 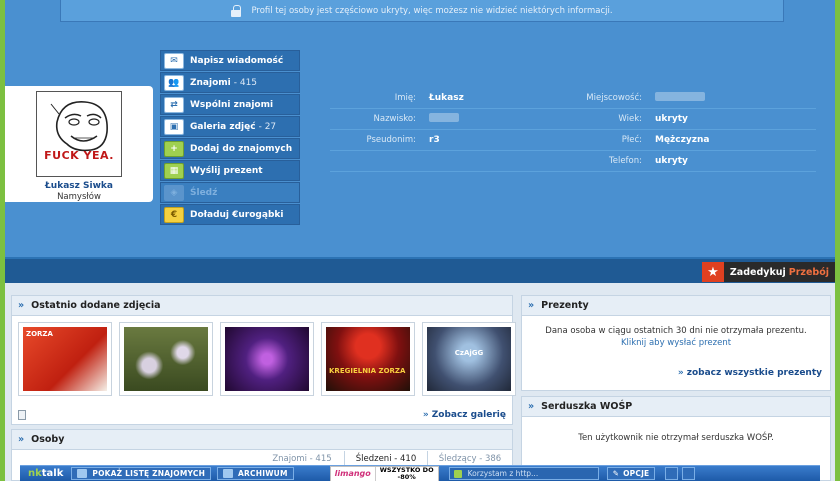 I want to click on follow-button: ◈ Śledź, so click(x=230, y=192).